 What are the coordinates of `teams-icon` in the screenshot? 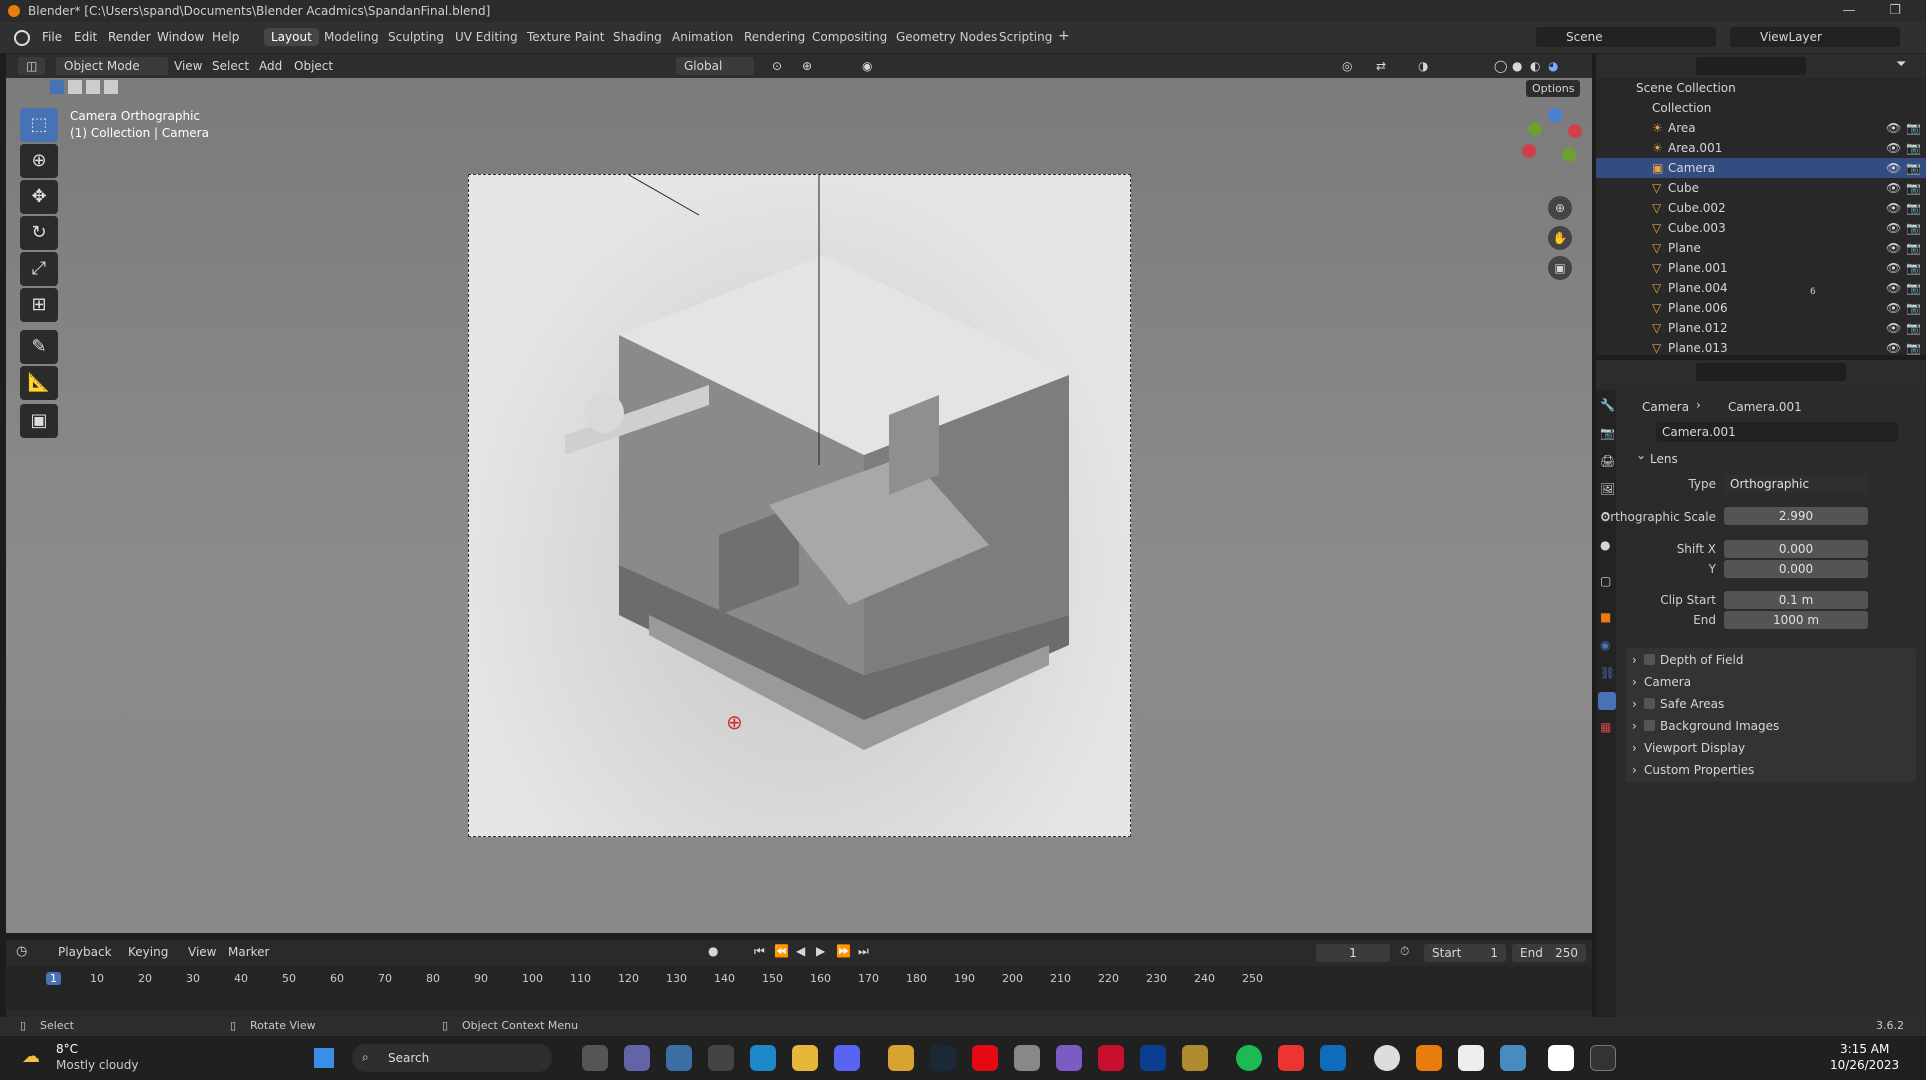 It's located at (637, 1058).